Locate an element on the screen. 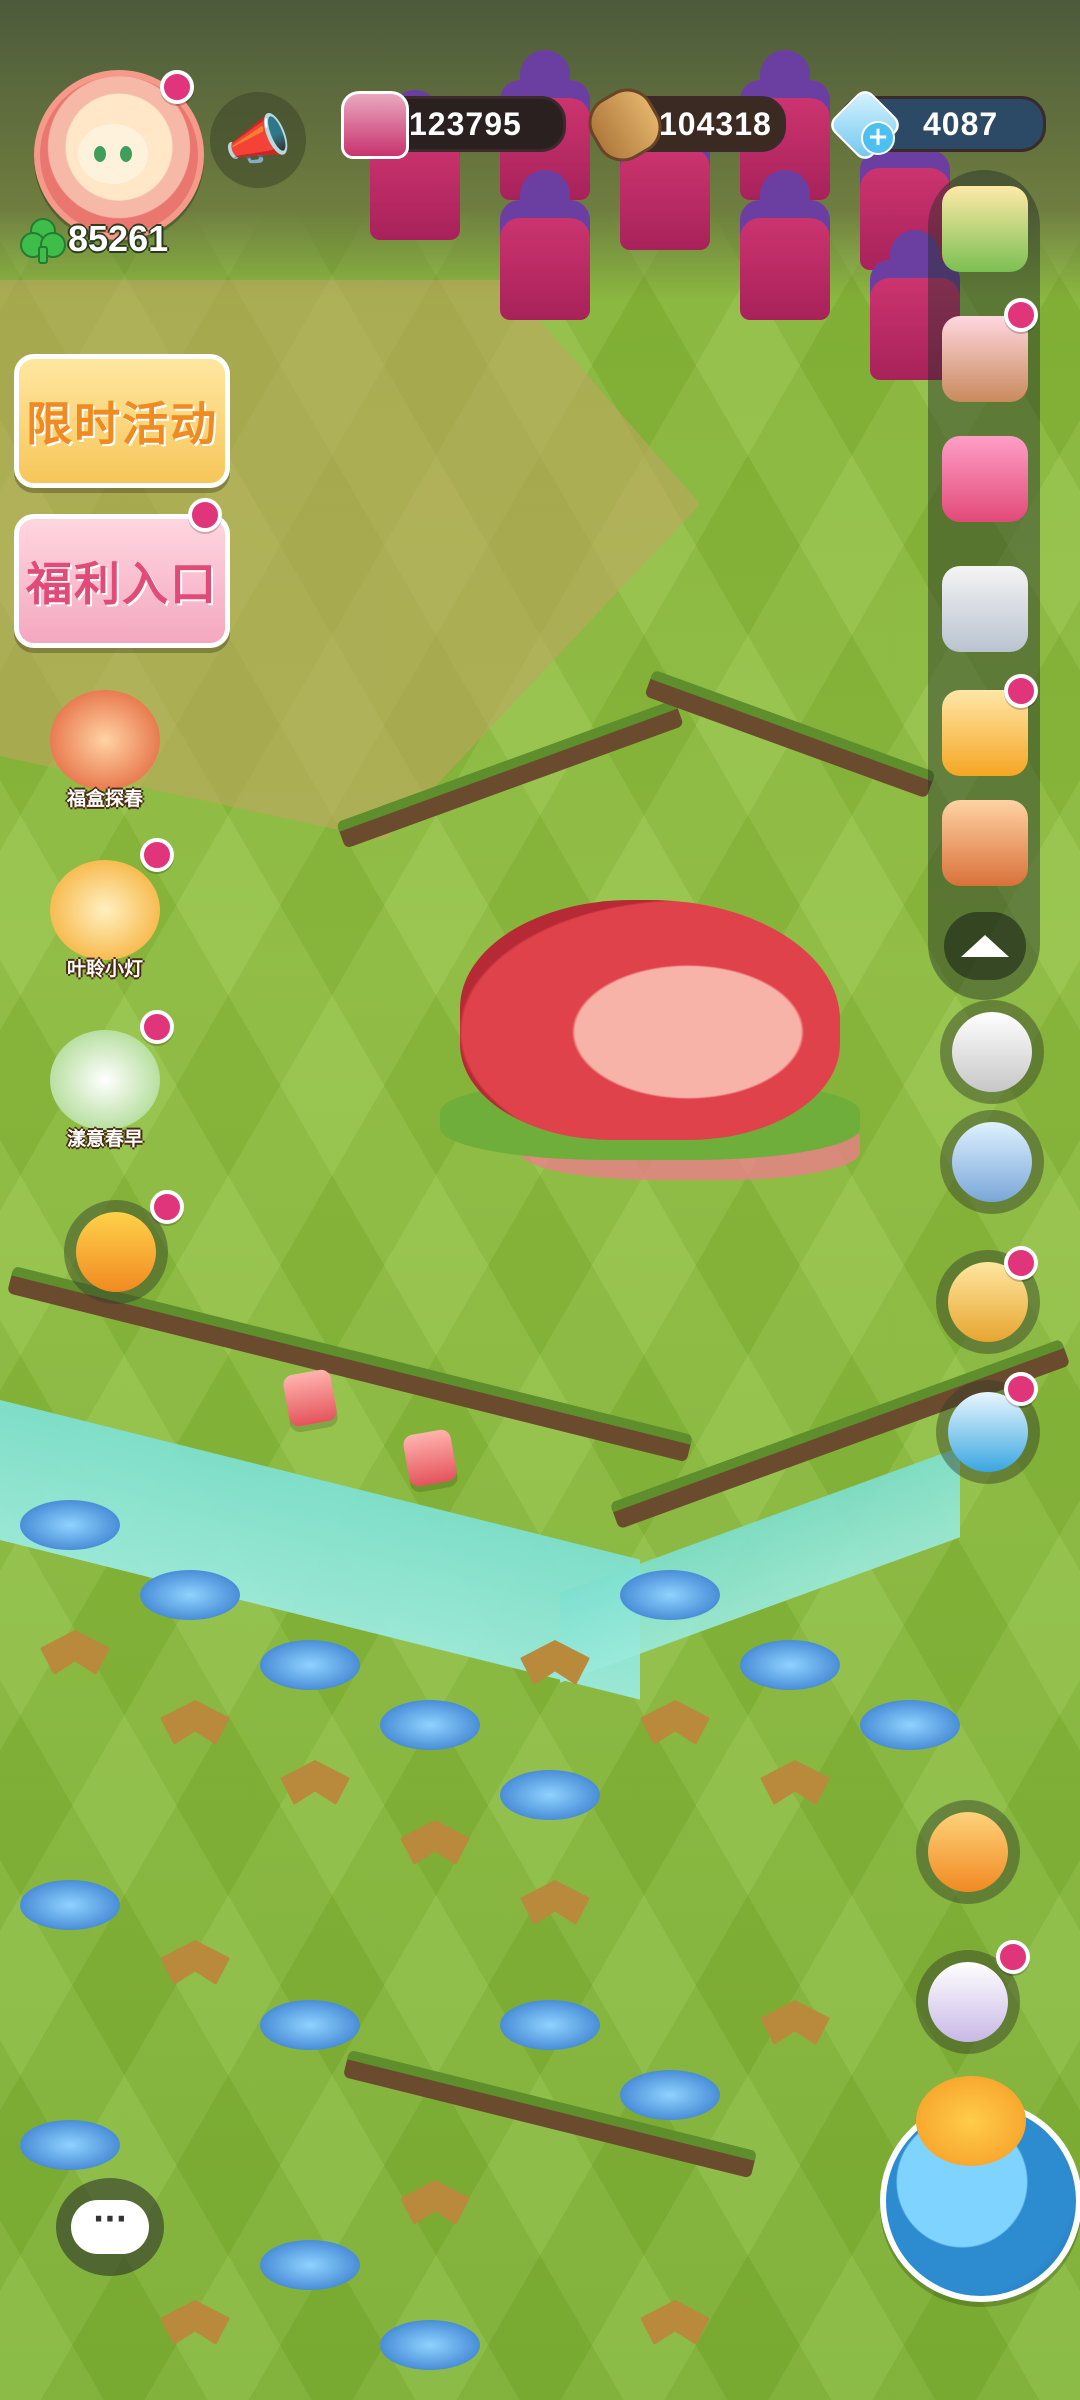 The width and height of the screenshot is (1080, 2400). cheese-icon is located at coordinates (116, 1252).